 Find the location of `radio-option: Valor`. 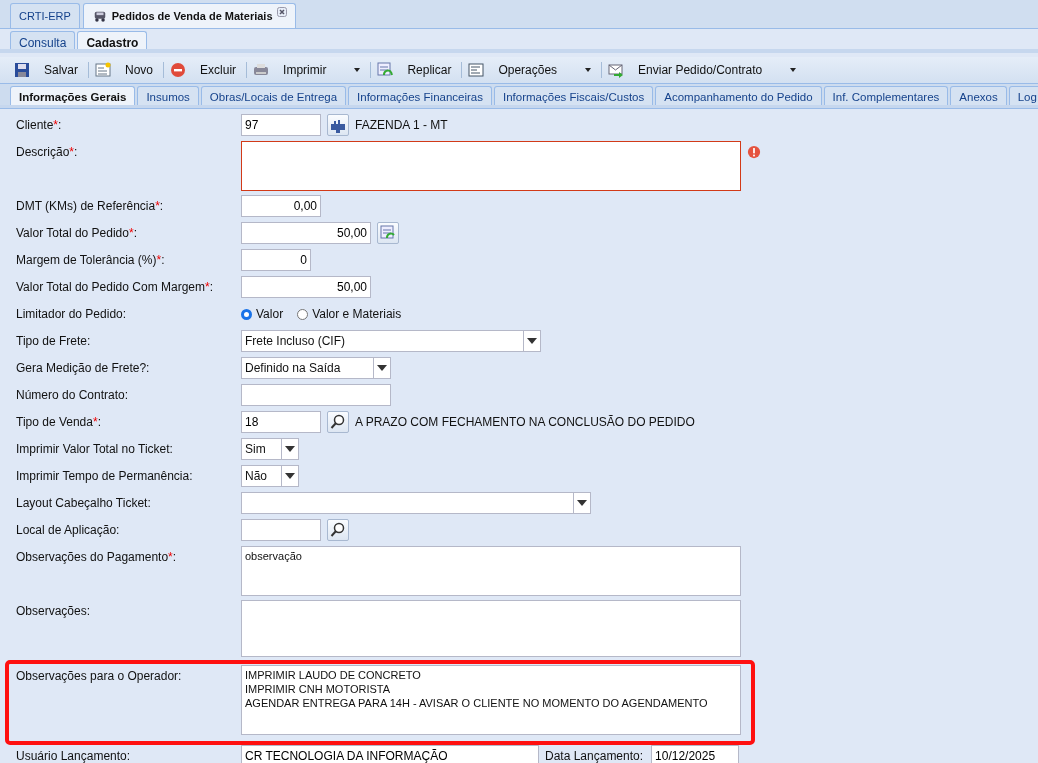

radio-option: Valor is located at coordinates (262, 314).